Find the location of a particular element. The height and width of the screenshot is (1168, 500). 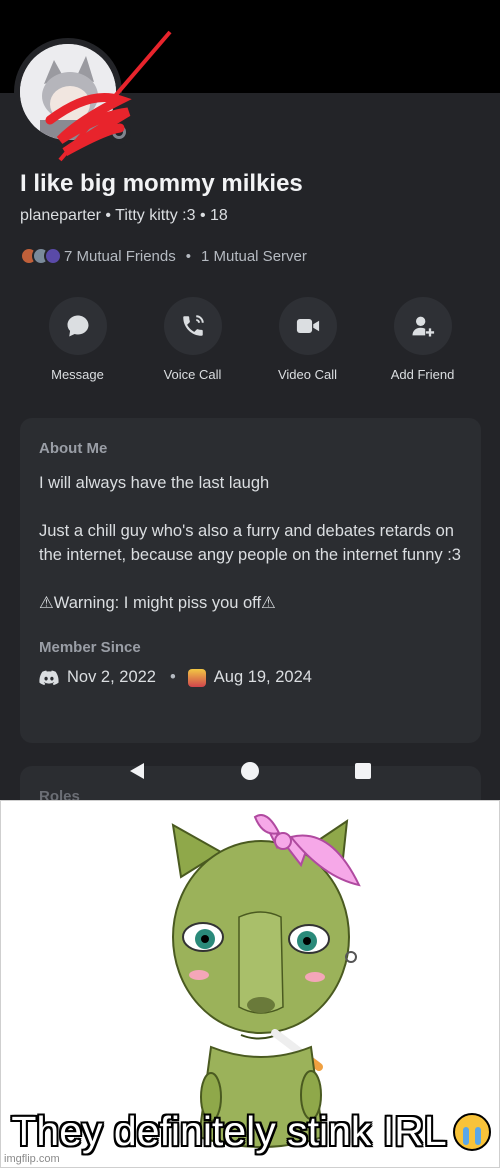

avatar-image is located at coordinates (68, 92).